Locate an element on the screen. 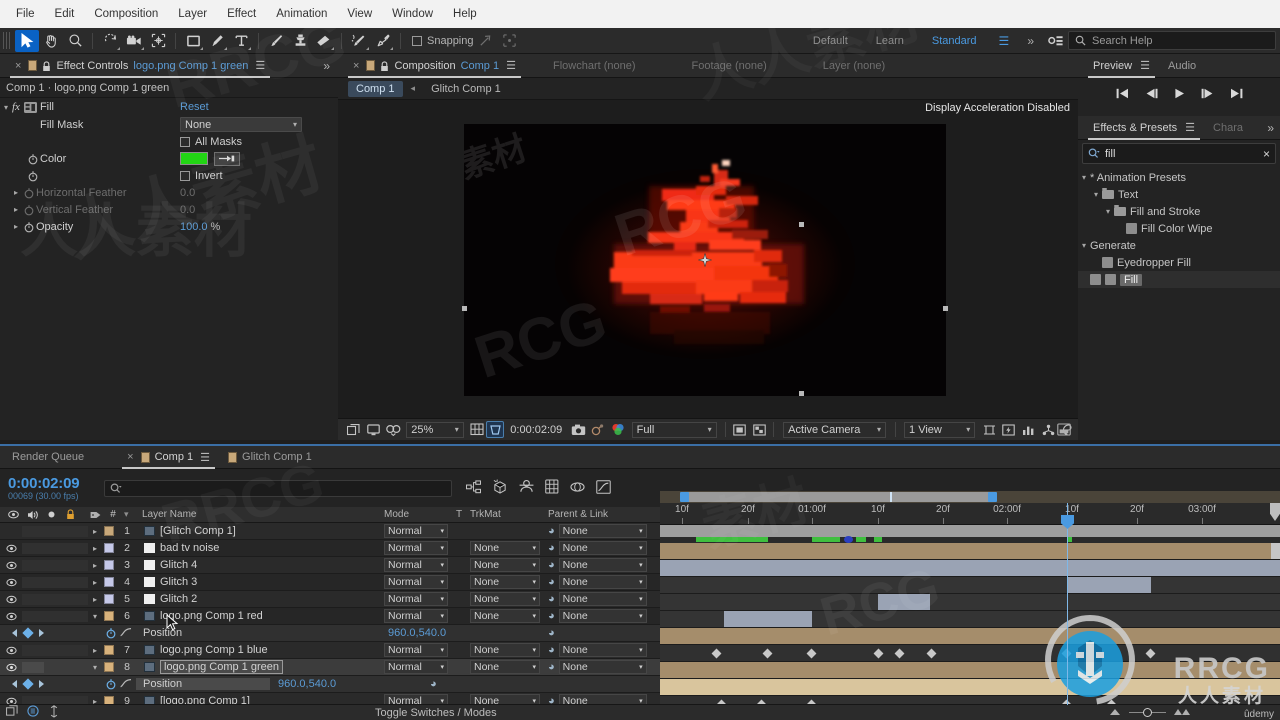 The height and width of the screenshot is (720, 1280). workspace-menu-icon: ☰ is located at coordinates (1004, 41).